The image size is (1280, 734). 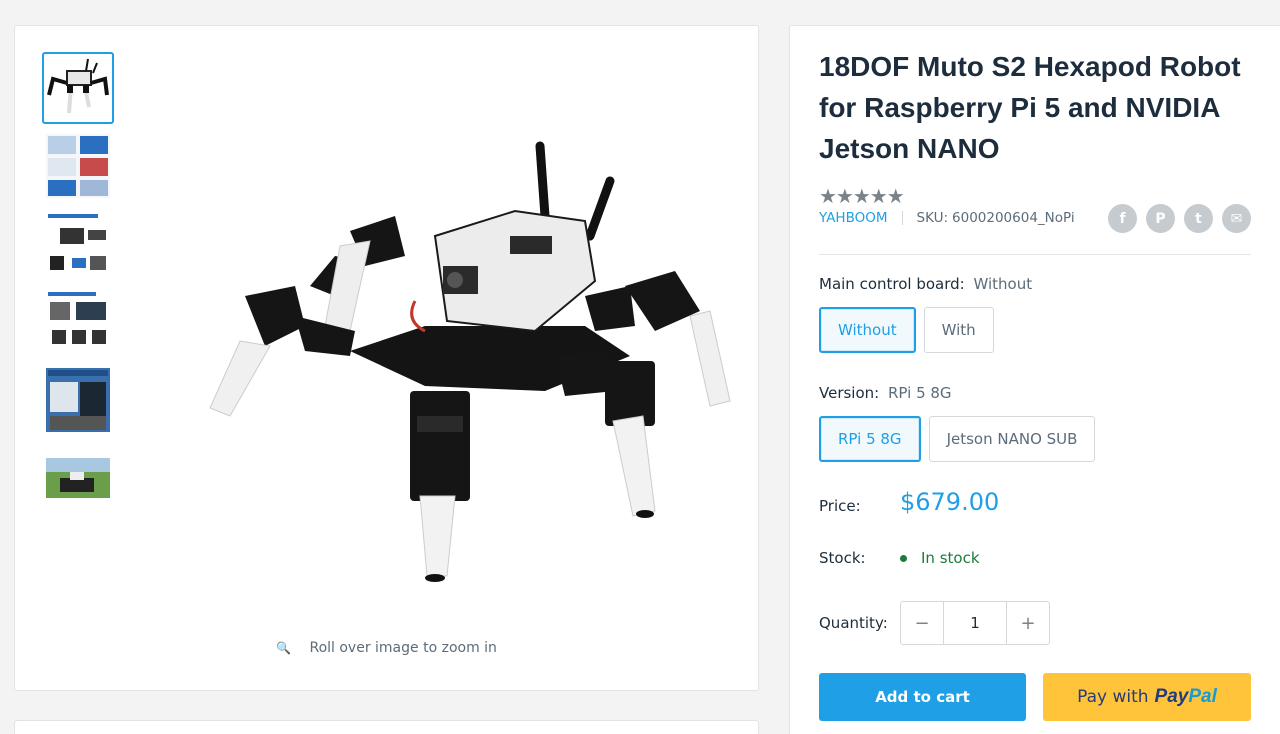 What do you see at coordinates (531, 245) in the screenshot?
I see `robot-display` at bounding box center [531, 245].